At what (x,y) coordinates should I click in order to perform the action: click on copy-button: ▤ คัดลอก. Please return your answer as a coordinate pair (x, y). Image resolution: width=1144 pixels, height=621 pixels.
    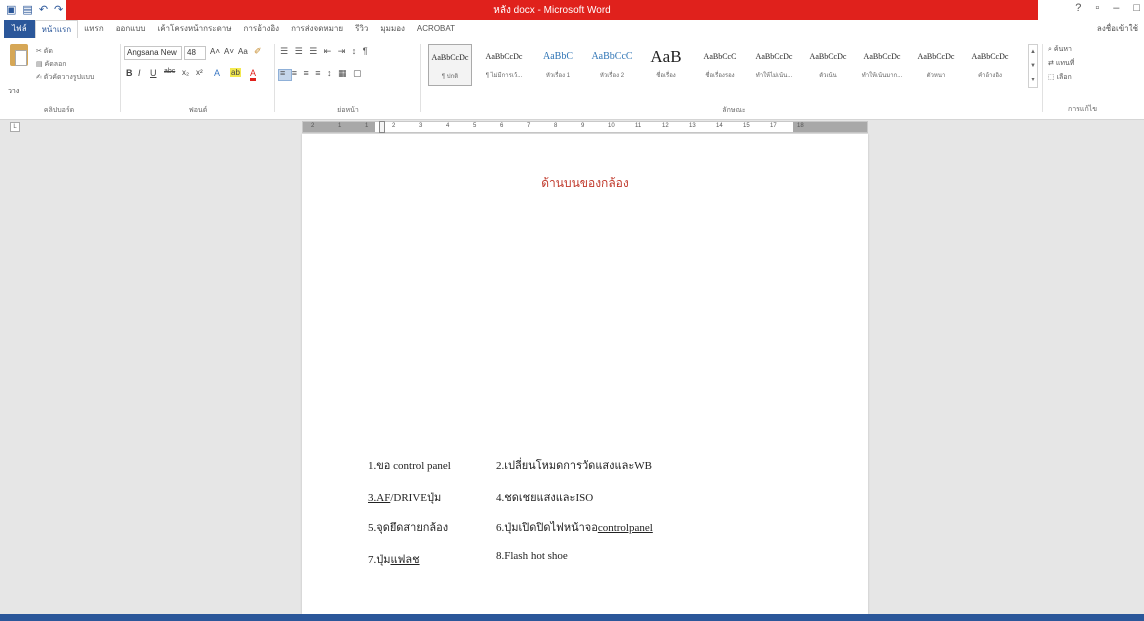
    Looking at the image, I should click on (51, 64).